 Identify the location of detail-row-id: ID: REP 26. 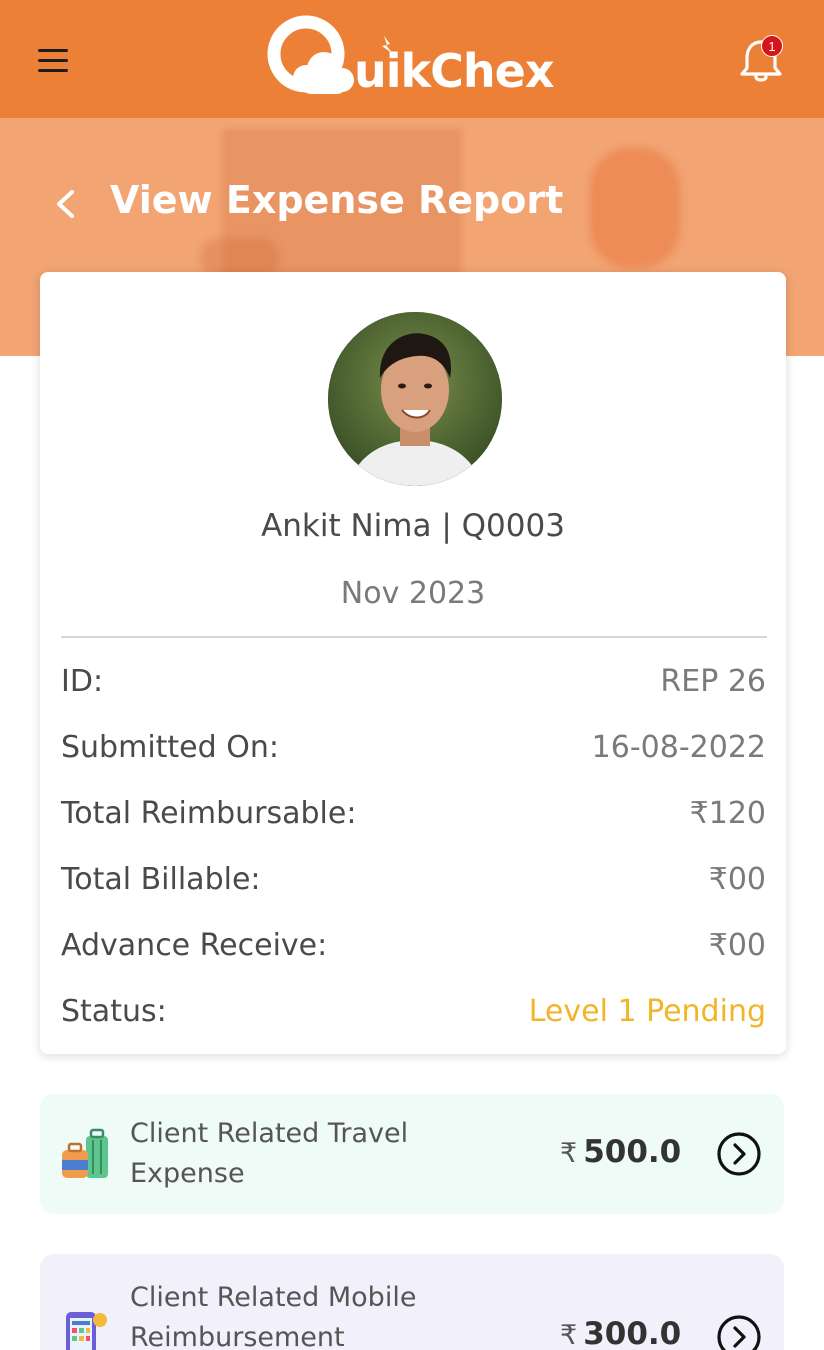
(413, 681).